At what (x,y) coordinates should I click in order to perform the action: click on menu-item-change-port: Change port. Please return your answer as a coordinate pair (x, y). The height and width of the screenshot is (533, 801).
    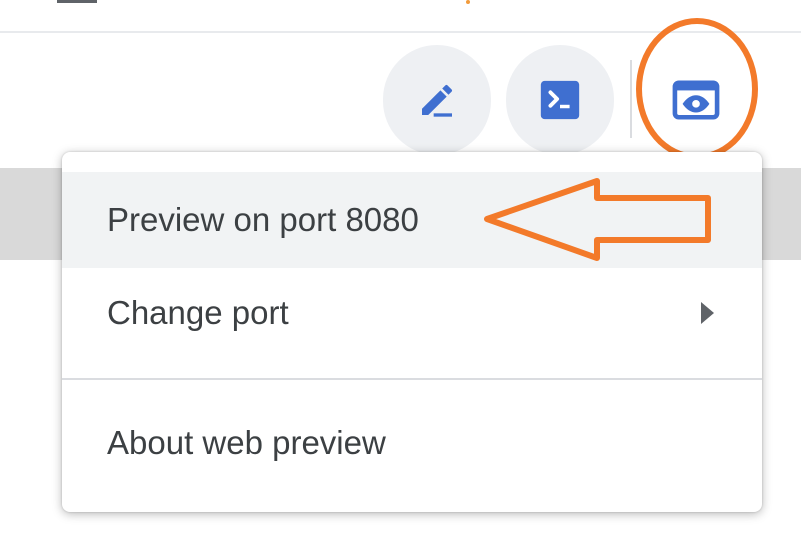
    Looking at the image, I should click on (412, 313).